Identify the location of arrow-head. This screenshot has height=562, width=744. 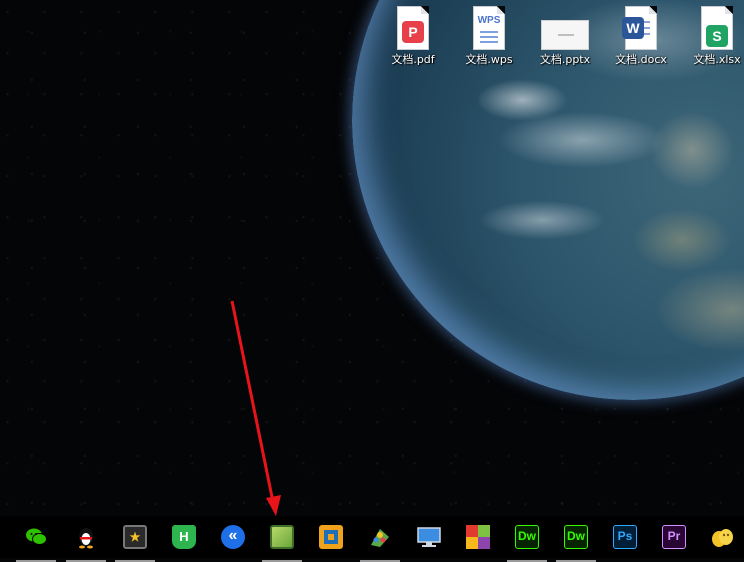
(273, 505).